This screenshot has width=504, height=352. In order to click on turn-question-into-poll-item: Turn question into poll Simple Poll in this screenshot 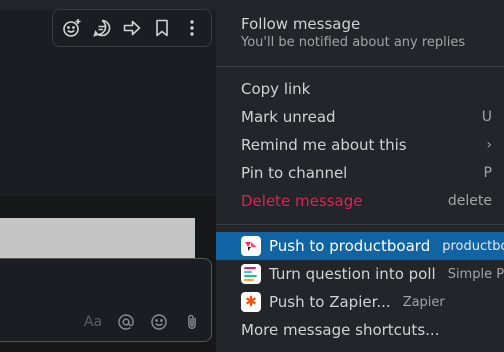, I will do `click(360, 274)`.